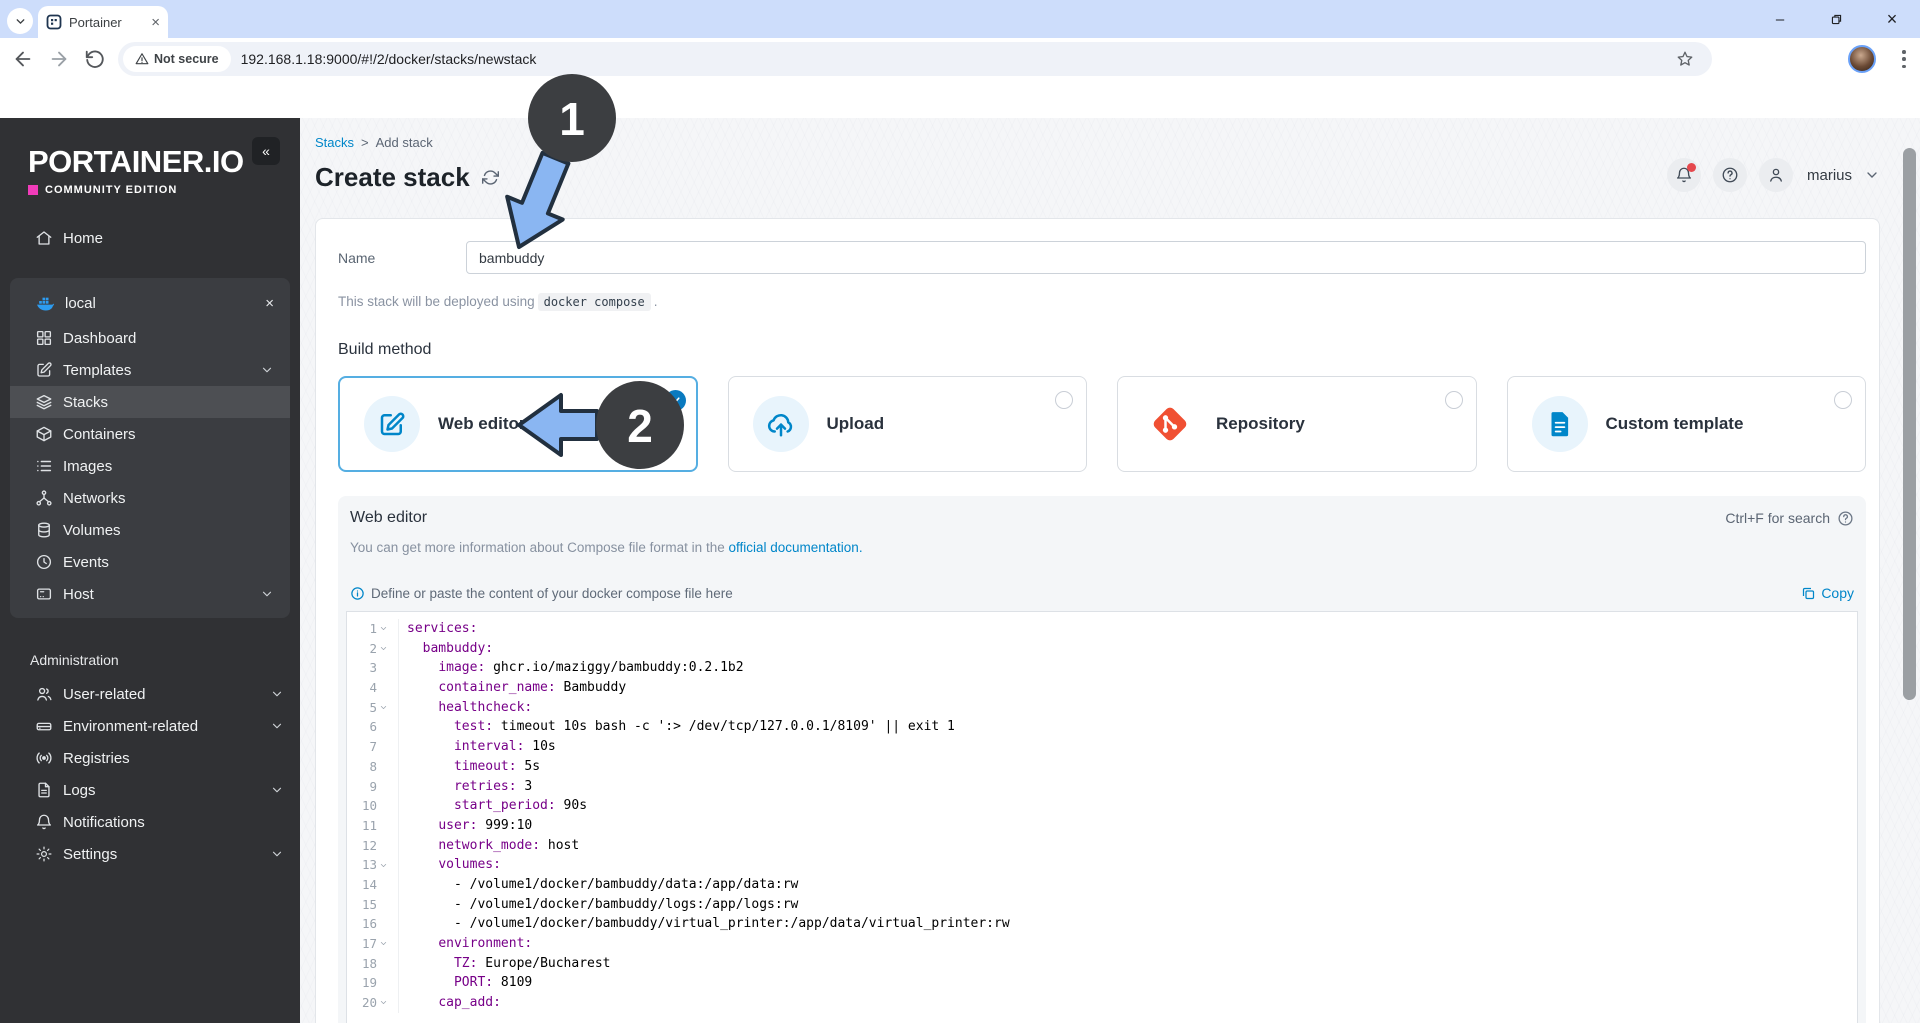 The width and height of the screenshot is (1920, 1023). What do you see at coordinates (150, 562) in the screenshot?
I see `sidebar-item-events: Events` at bounding box center [150, 562].